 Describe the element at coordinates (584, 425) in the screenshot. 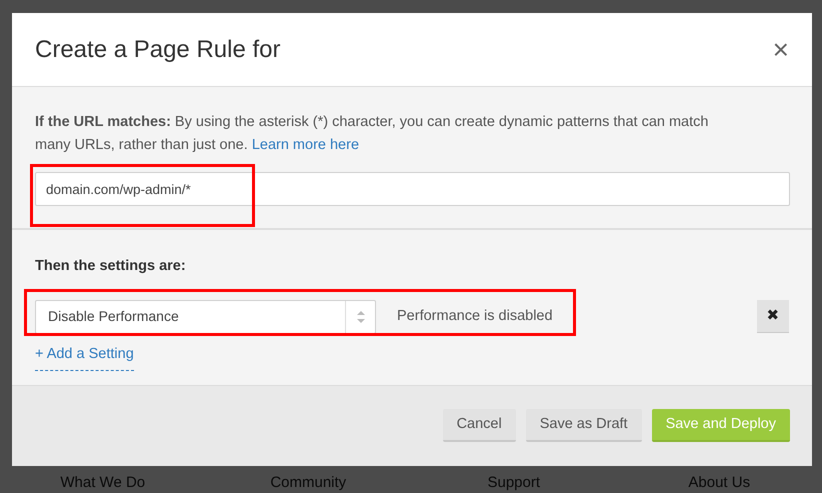

I see `dialog-button: Save as Draft` at that location.